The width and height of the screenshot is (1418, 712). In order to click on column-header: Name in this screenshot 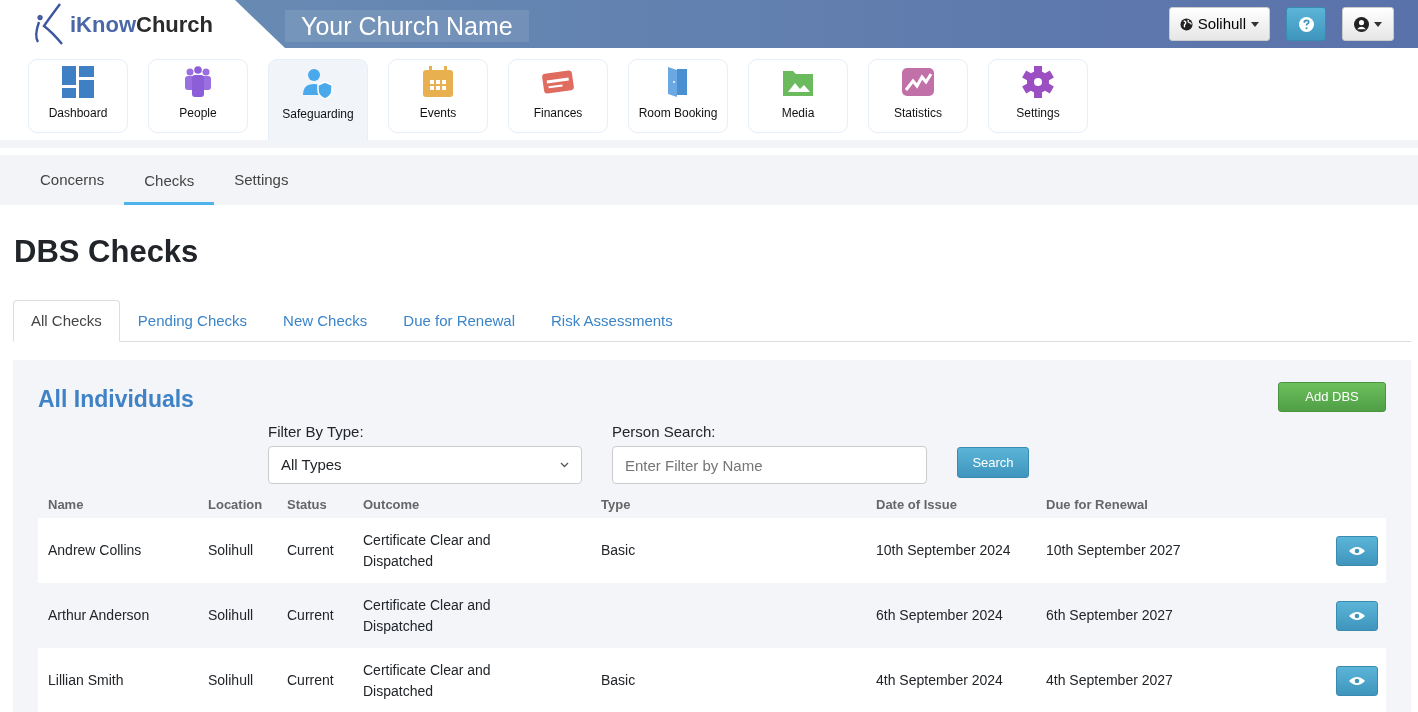, I will do `click(66, 505)`.